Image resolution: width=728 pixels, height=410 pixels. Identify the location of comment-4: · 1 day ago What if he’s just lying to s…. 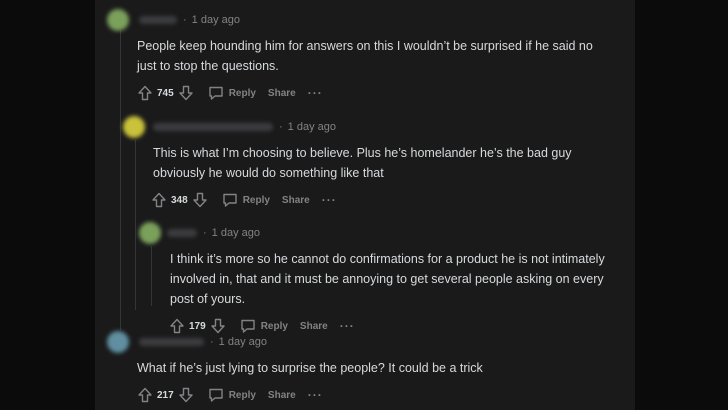
(357, 368).